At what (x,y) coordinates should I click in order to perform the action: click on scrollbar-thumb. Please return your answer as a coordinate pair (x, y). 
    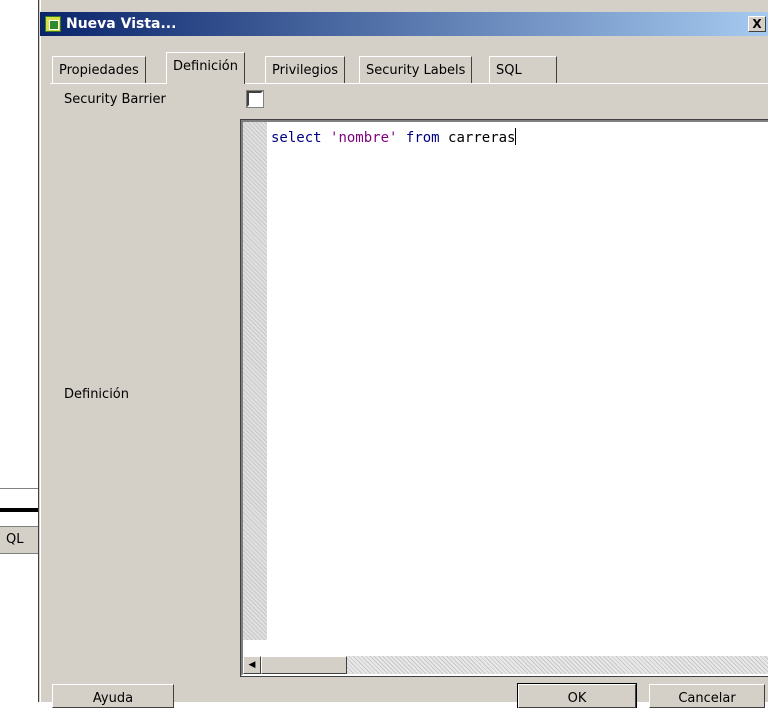
    Looking at the image, I should click on (304, 665).